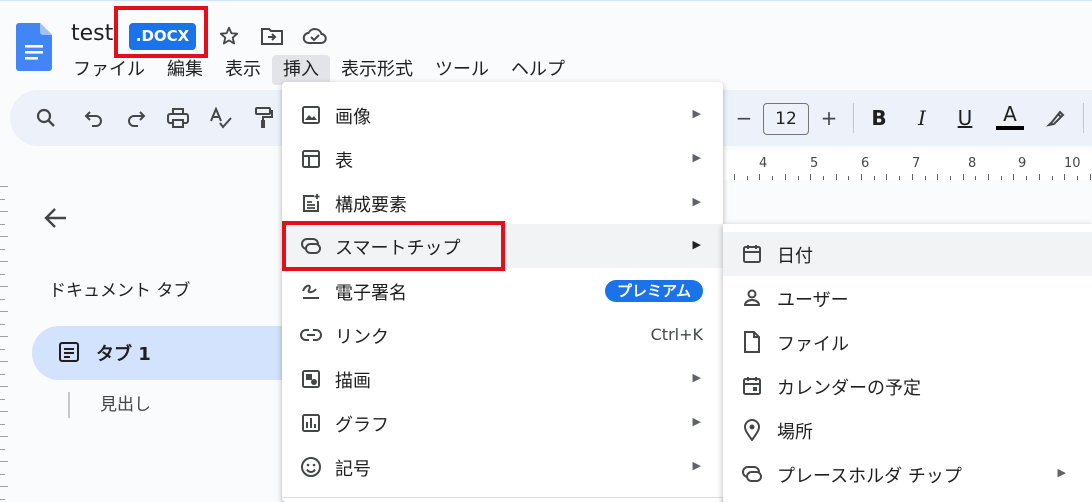  What do you see at coordinates (752, 474) in the screenshot?
I see `placeholder-chip-icon` at bounding box center [752, 474].